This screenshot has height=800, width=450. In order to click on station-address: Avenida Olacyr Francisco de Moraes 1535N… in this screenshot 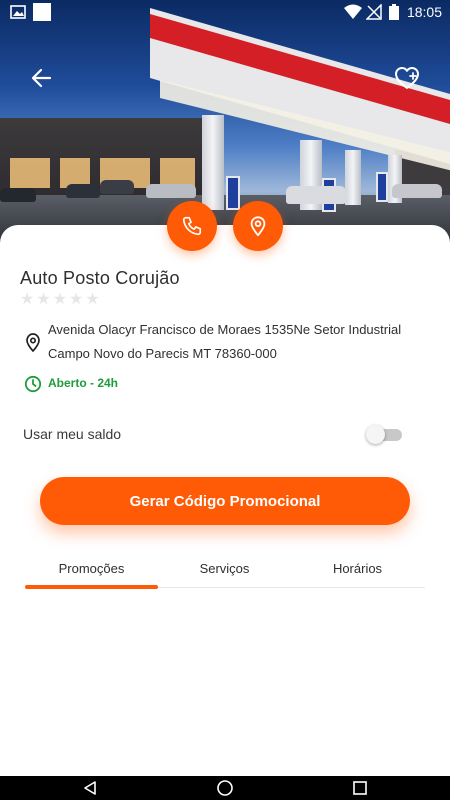, I will do `click(238, 342)`.